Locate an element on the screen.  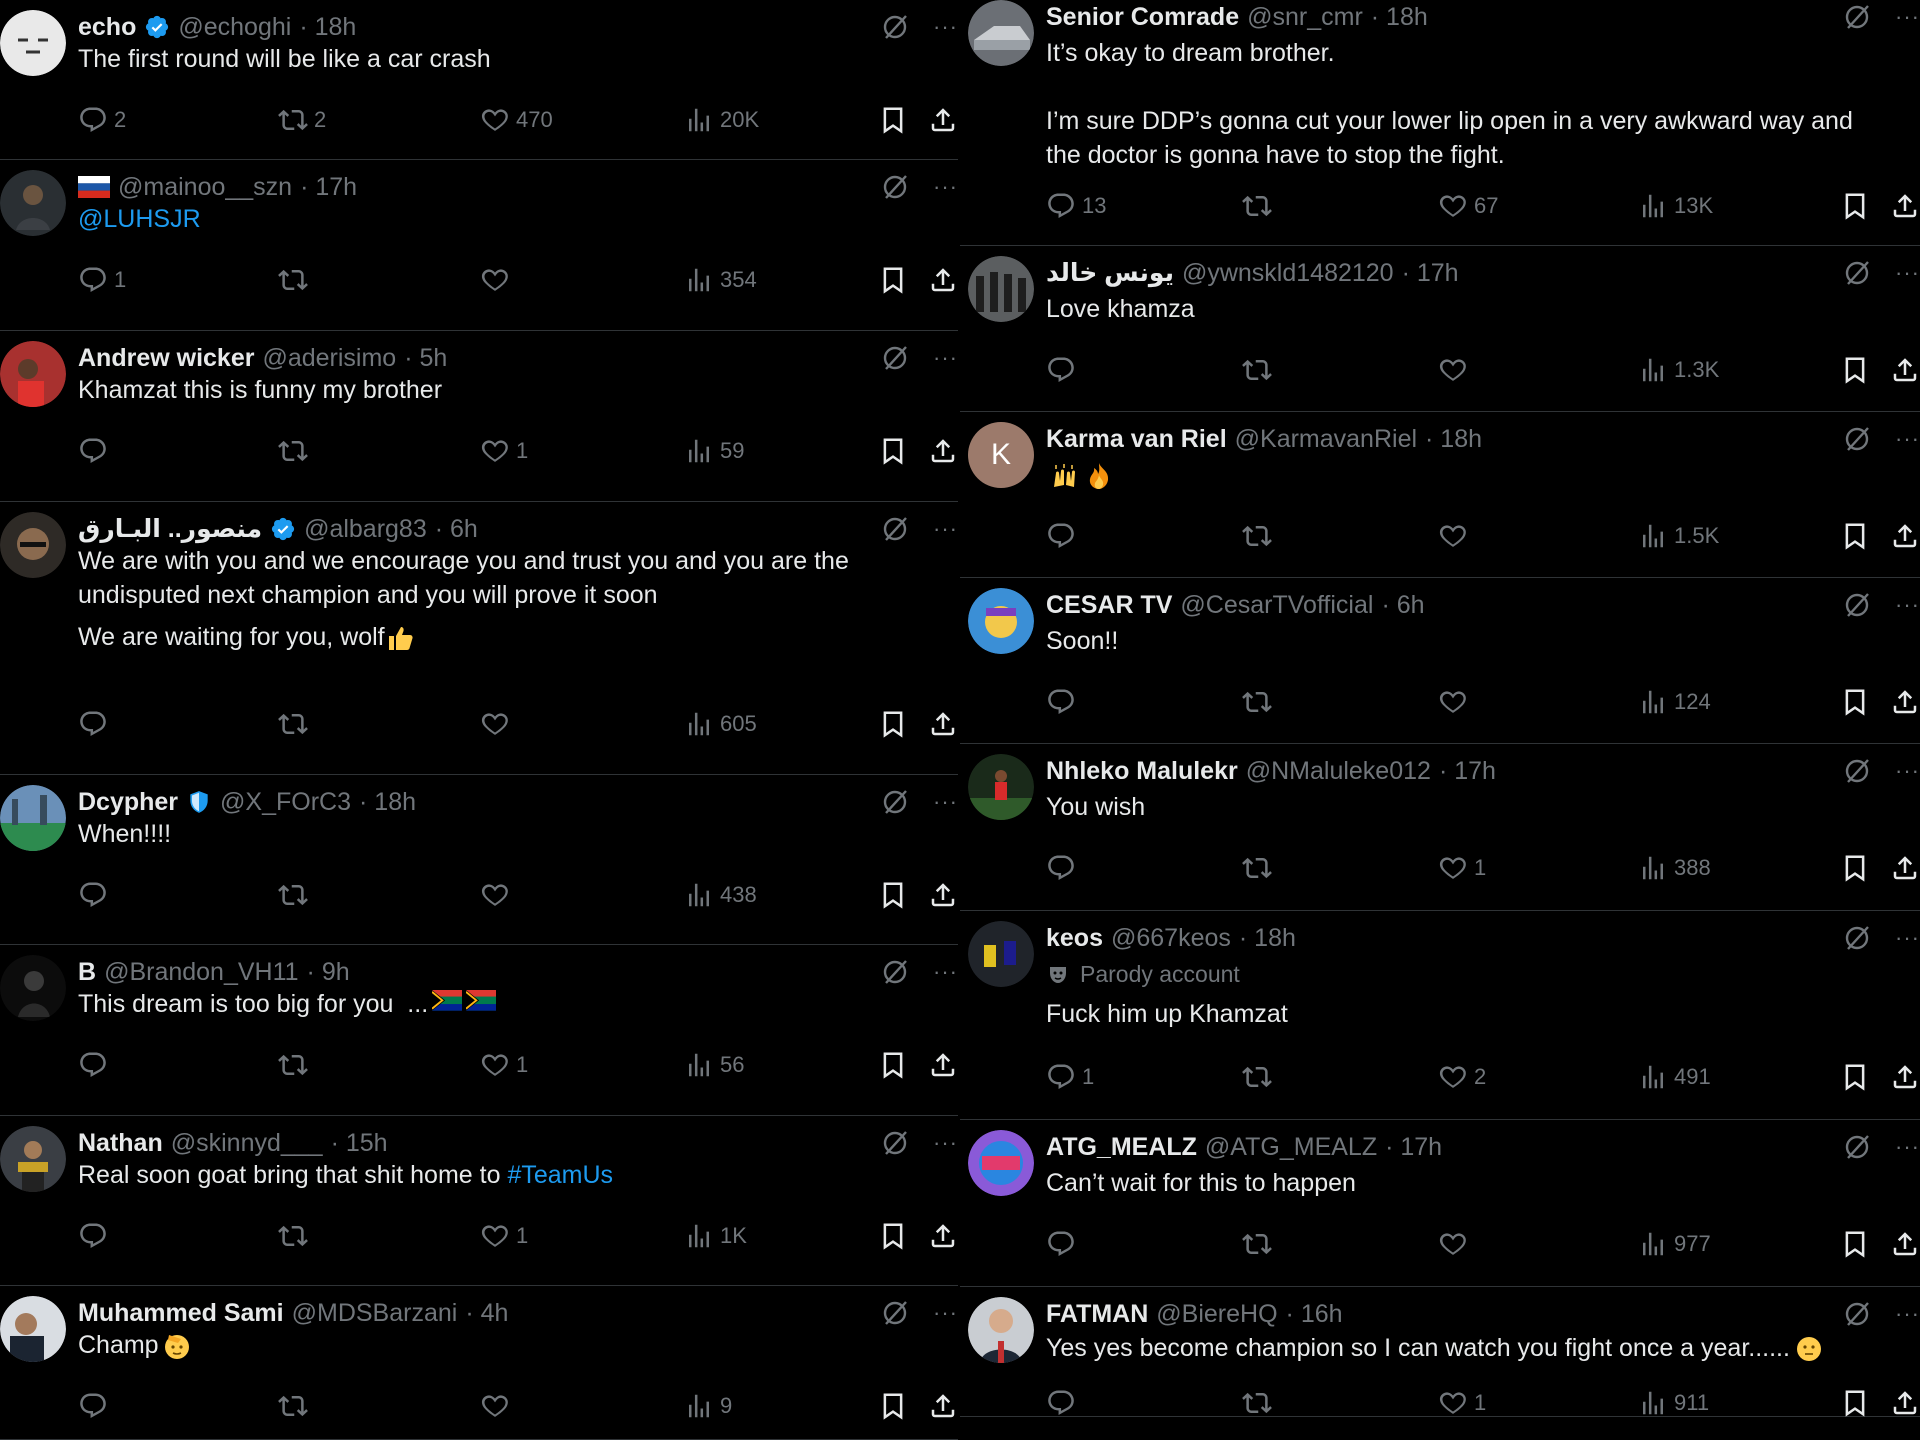
handle: @aderisimo is located at coordinates (329, 358).